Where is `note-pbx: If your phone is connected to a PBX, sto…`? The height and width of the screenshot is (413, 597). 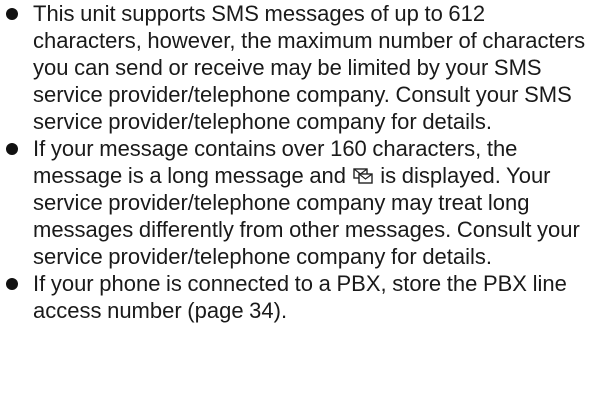
note-pbx: If your phone is connected to a PBX, sto… is located at coordinates (298, 297).